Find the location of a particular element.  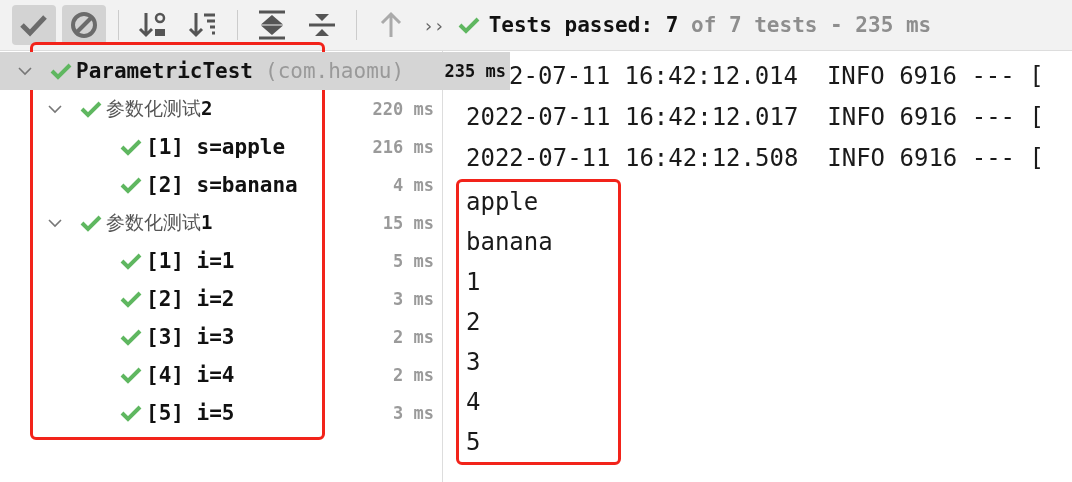

output-line: 4 is located at coordinates (474, 402).